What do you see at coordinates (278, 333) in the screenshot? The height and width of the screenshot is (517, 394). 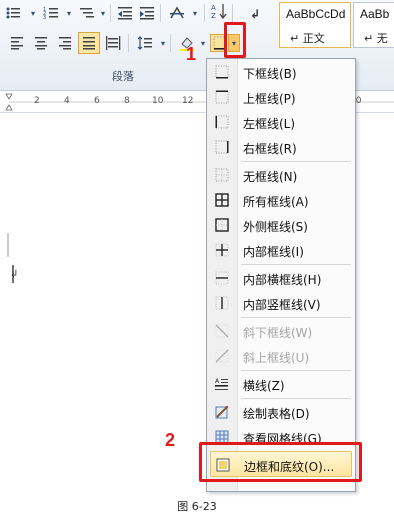 I see `menu-item-label: 斜下框线(W)` at bounding box center [278, 333].